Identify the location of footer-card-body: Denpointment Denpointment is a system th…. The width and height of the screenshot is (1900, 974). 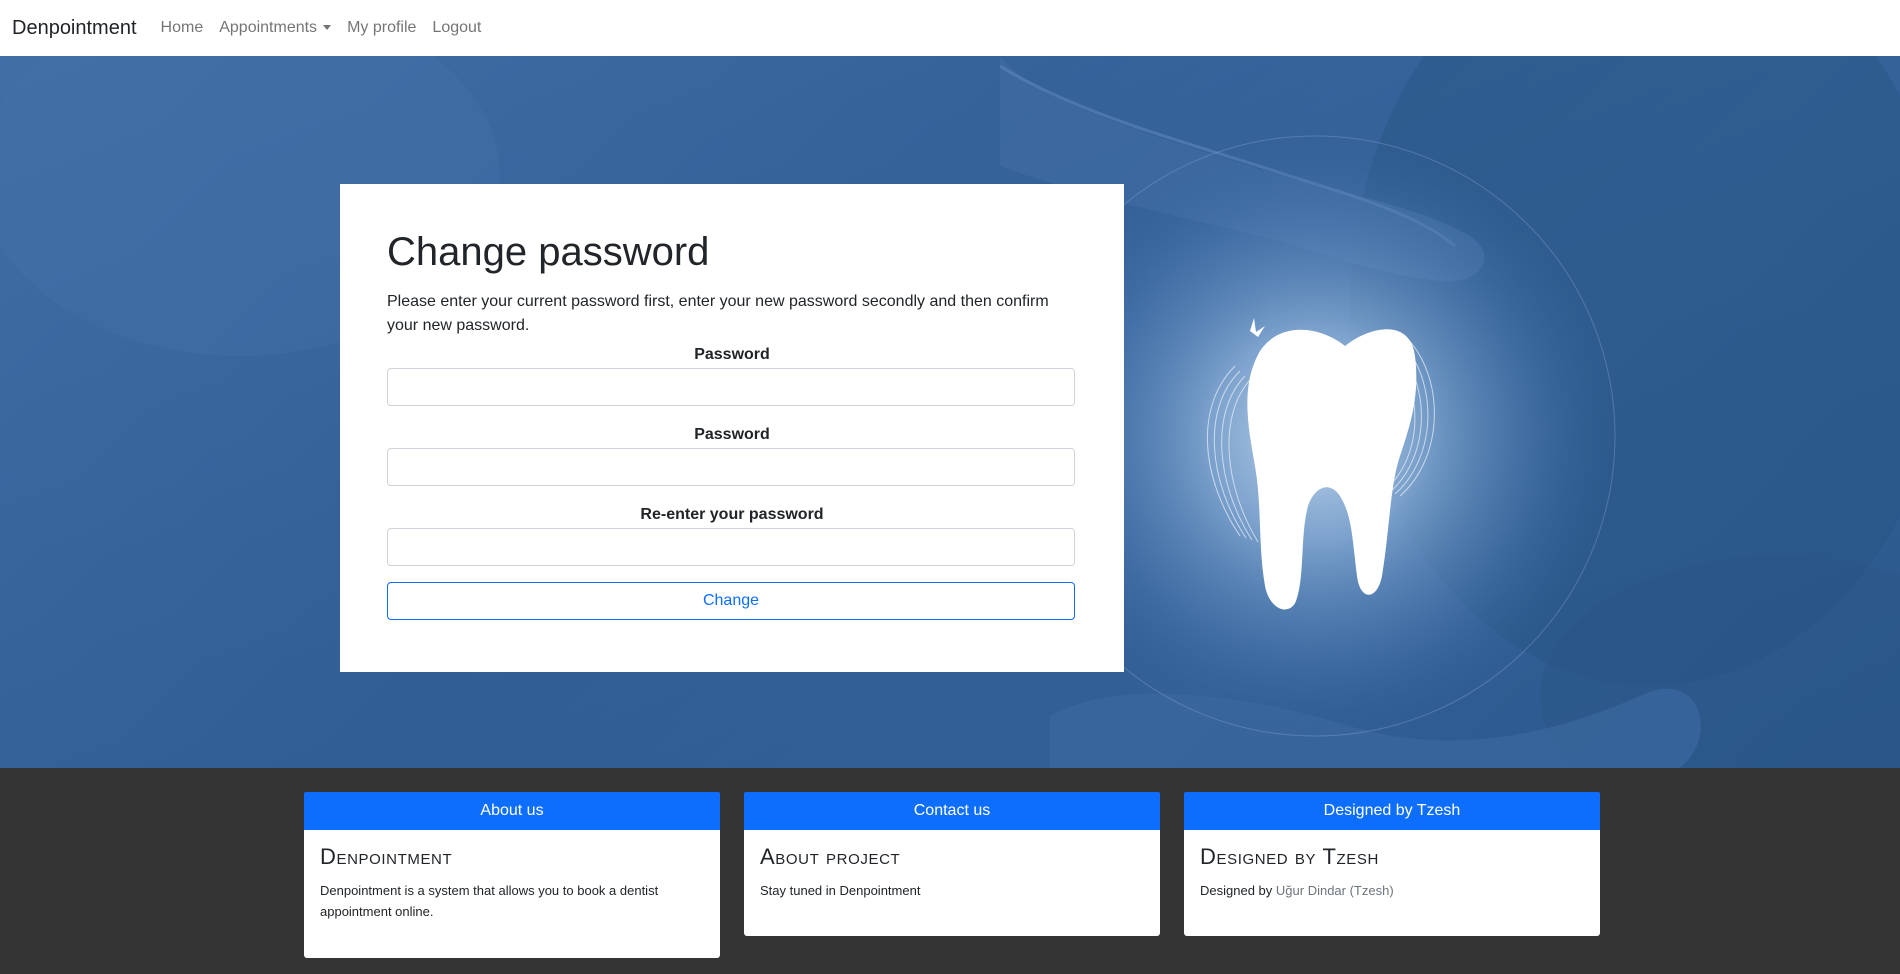
(512, 894).